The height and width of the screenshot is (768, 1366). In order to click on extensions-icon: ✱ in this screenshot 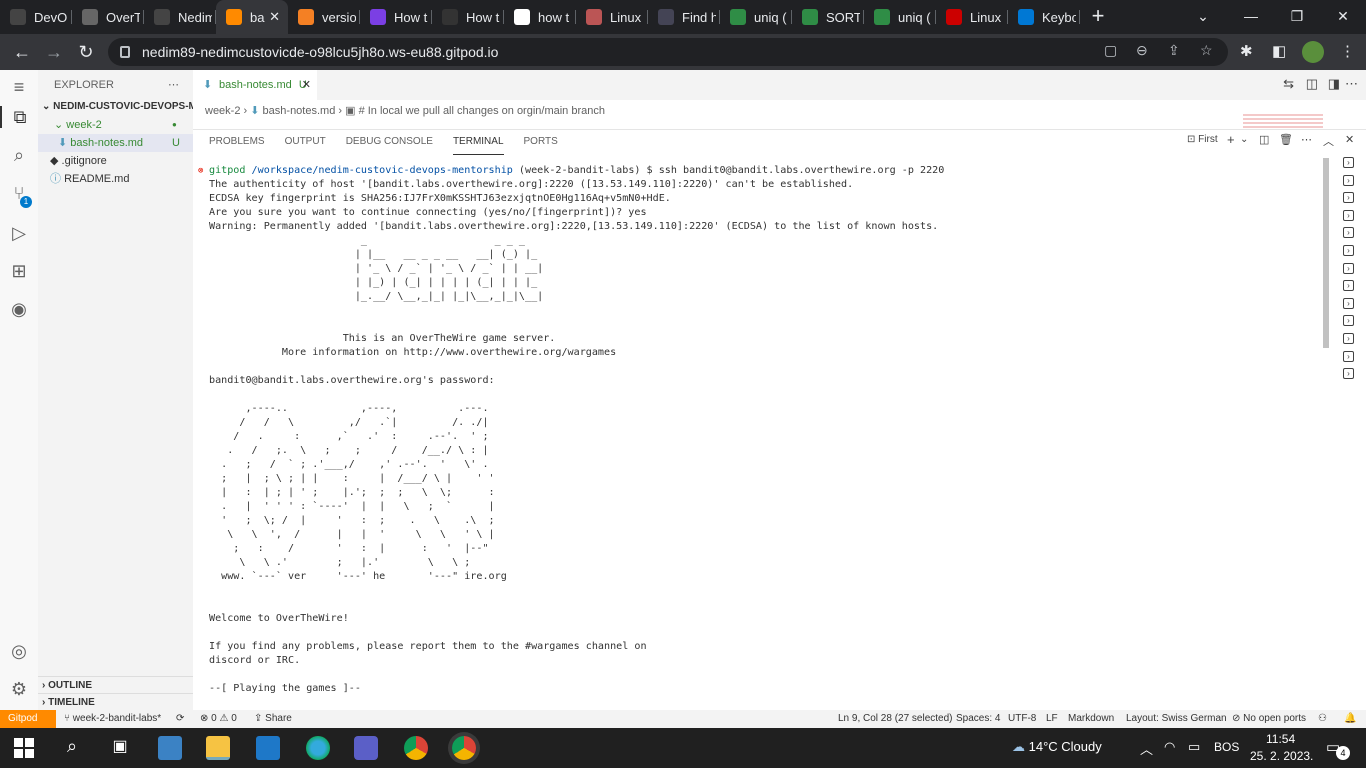, I will do `click(1246, 51)`.